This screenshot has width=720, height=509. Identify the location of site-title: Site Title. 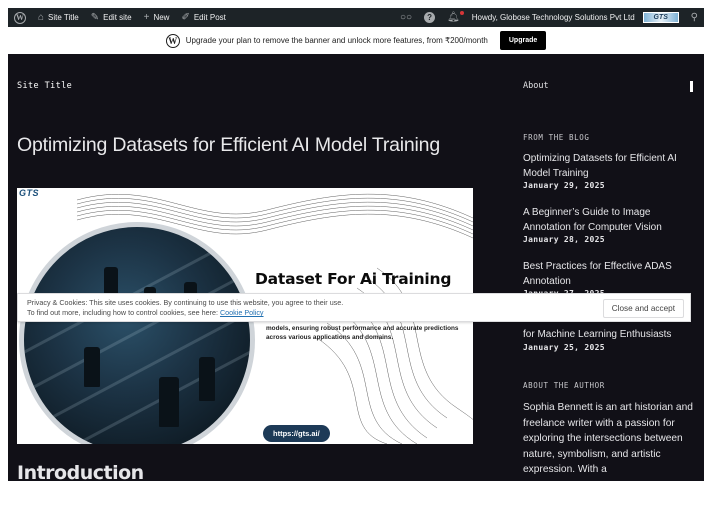
(44, 86).